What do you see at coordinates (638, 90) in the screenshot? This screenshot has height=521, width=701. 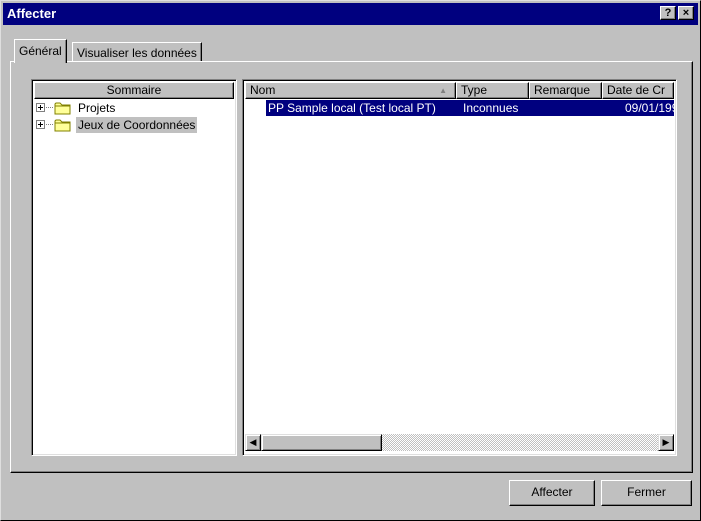 I see `column-header-date: Date de Cr` at bounding box center [638, 90].